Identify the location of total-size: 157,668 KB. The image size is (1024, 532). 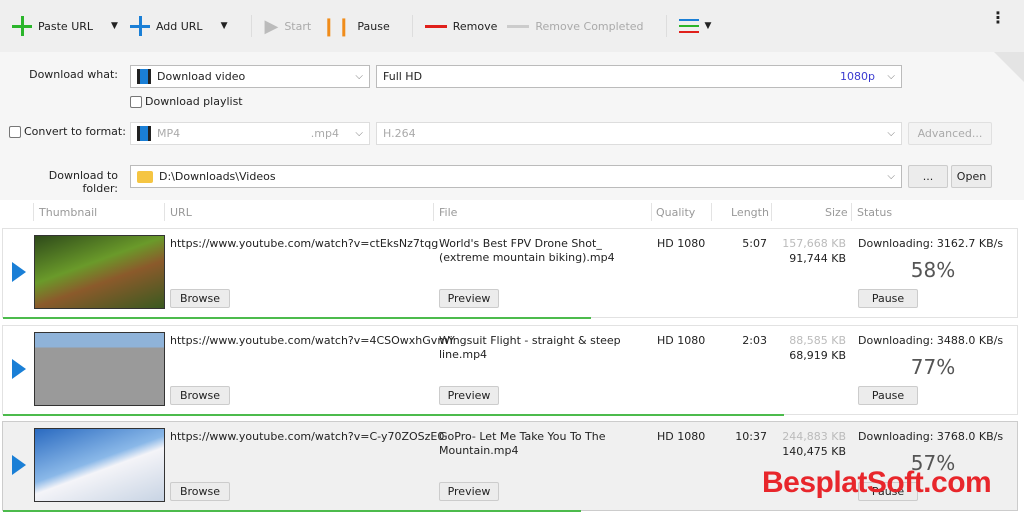
(814, 243).